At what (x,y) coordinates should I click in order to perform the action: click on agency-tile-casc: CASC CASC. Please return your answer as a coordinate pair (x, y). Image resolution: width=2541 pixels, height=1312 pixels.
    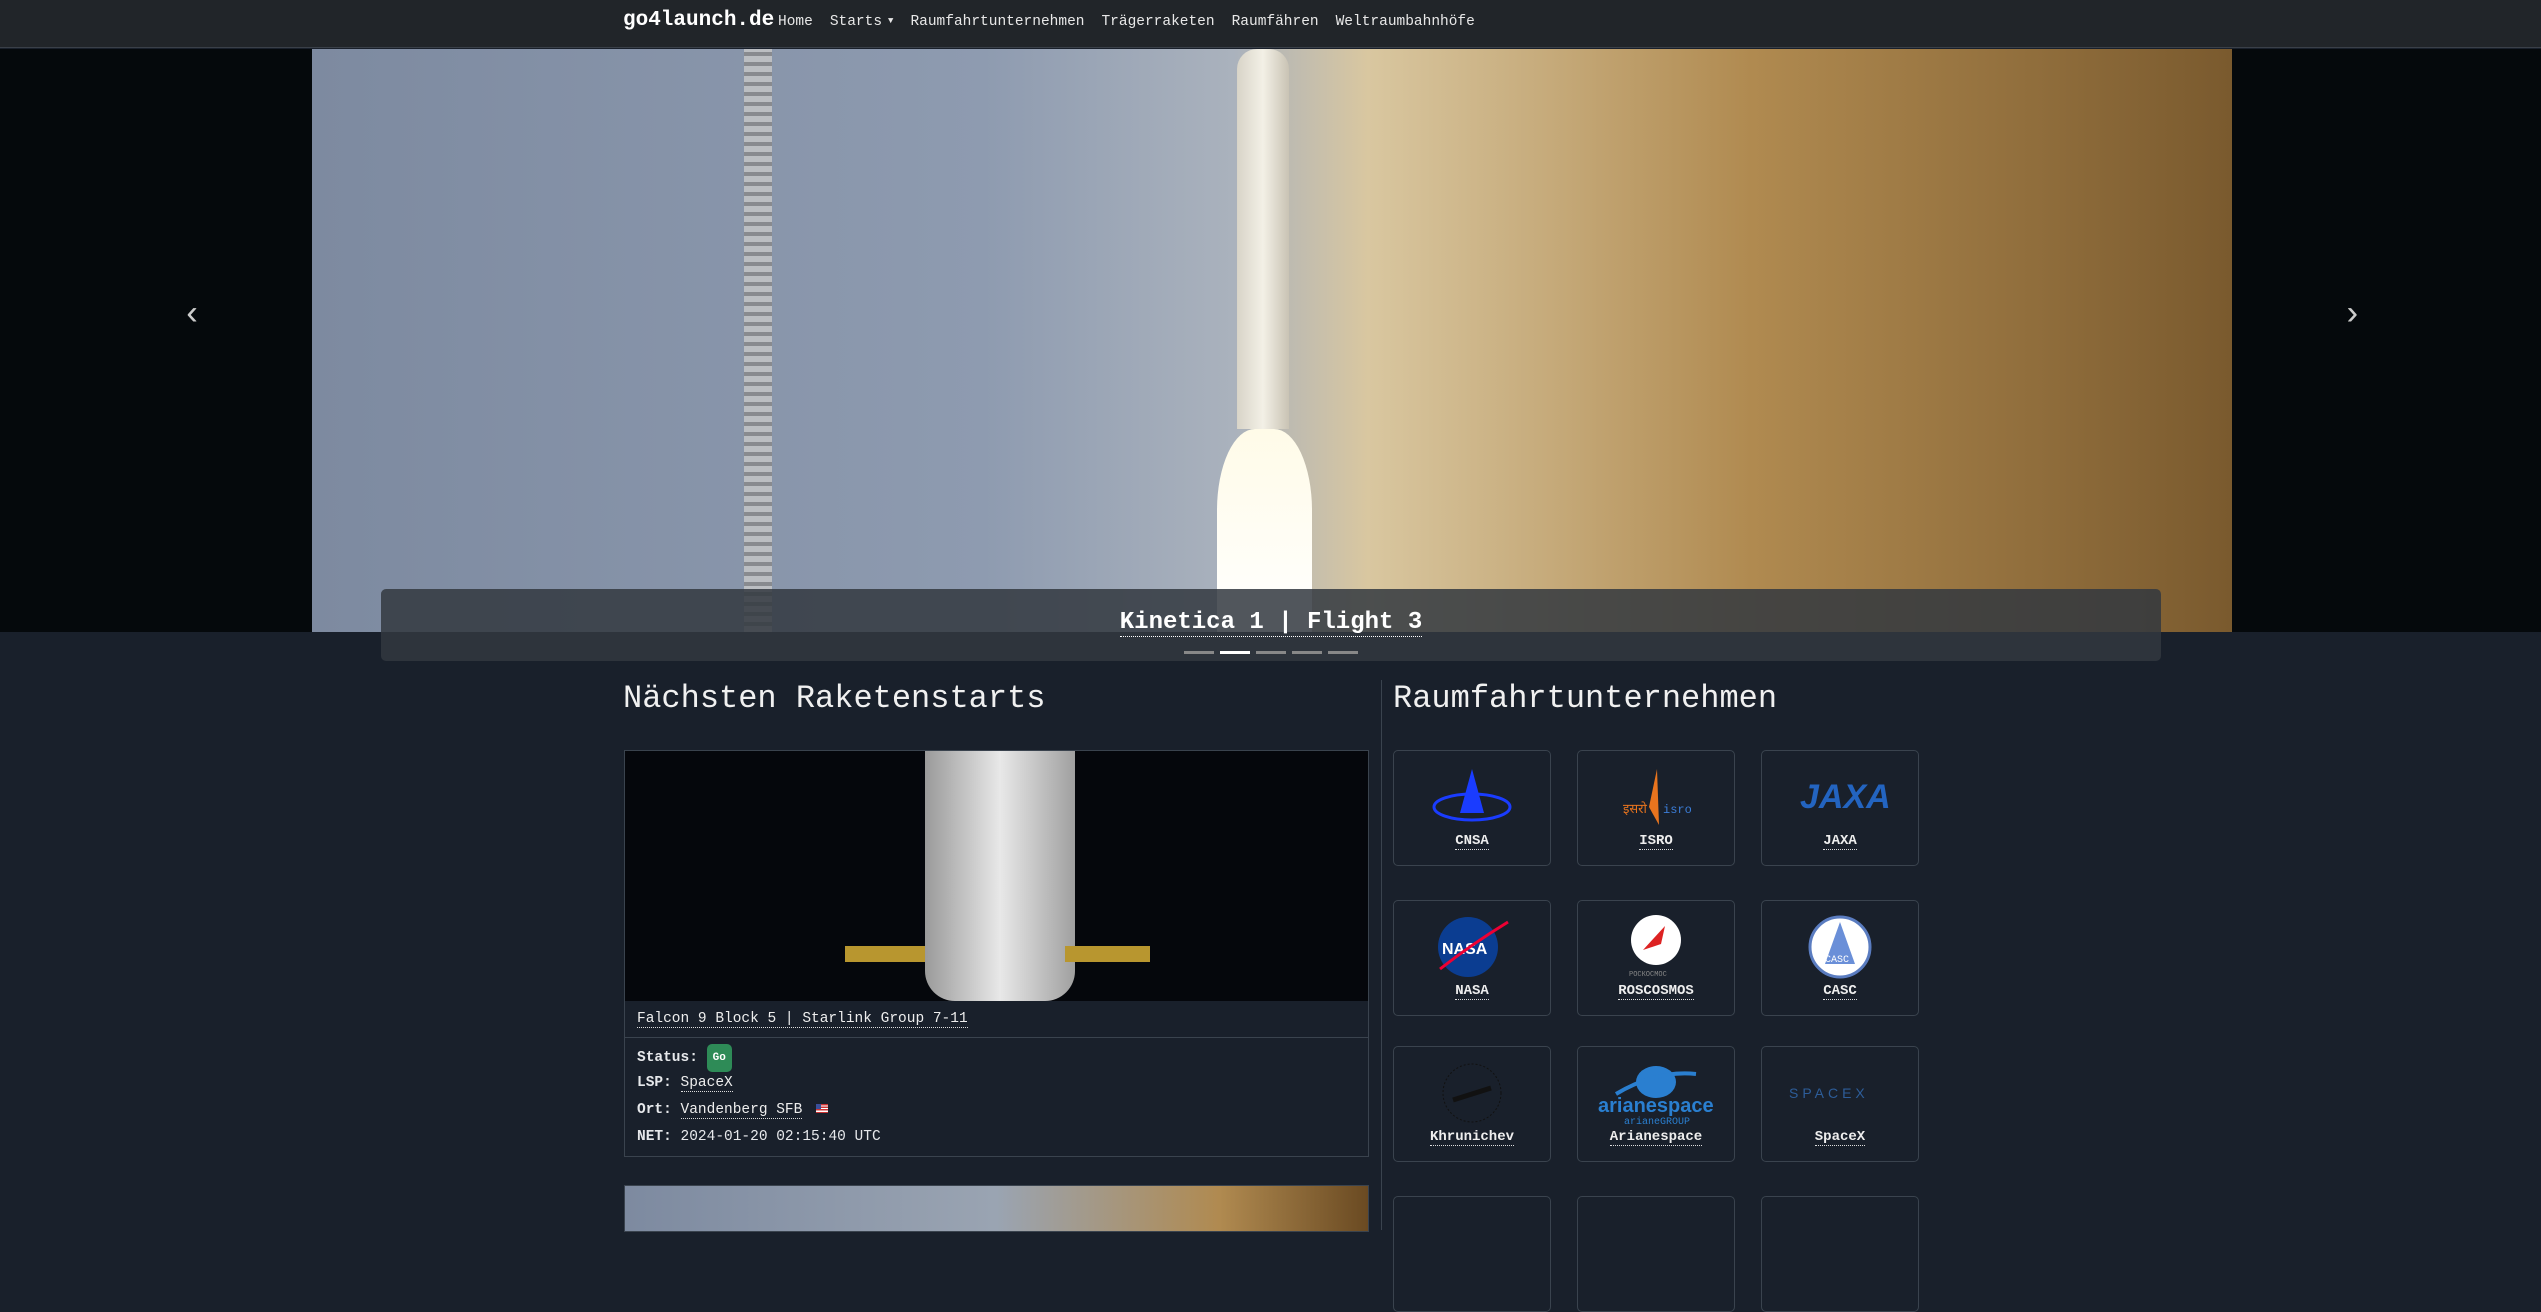
    Looking at the image, I should click on (1840, 958).